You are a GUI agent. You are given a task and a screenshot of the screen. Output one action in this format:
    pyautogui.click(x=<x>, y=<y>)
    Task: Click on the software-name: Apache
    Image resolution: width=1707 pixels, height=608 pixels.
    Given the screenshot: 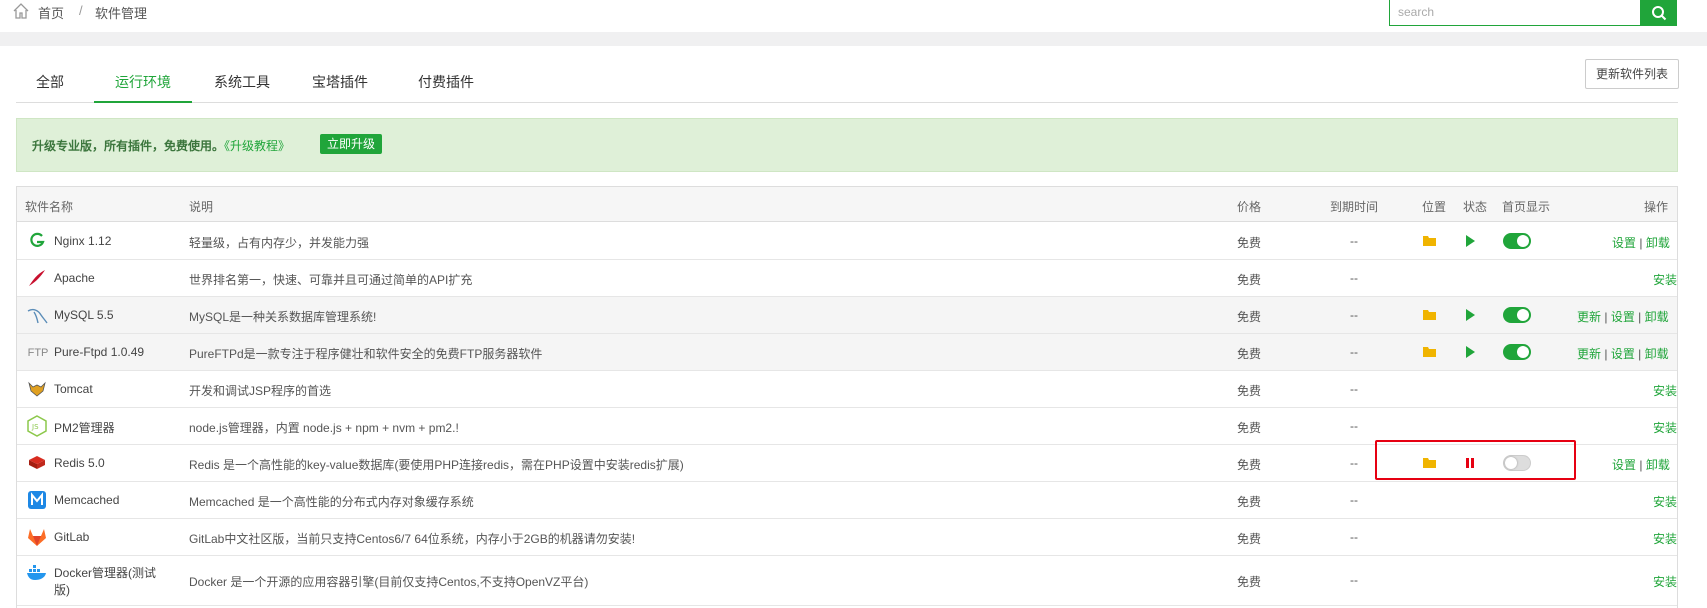 What is the action you would take?
    pyautogui.click(x=74, y=278)
    